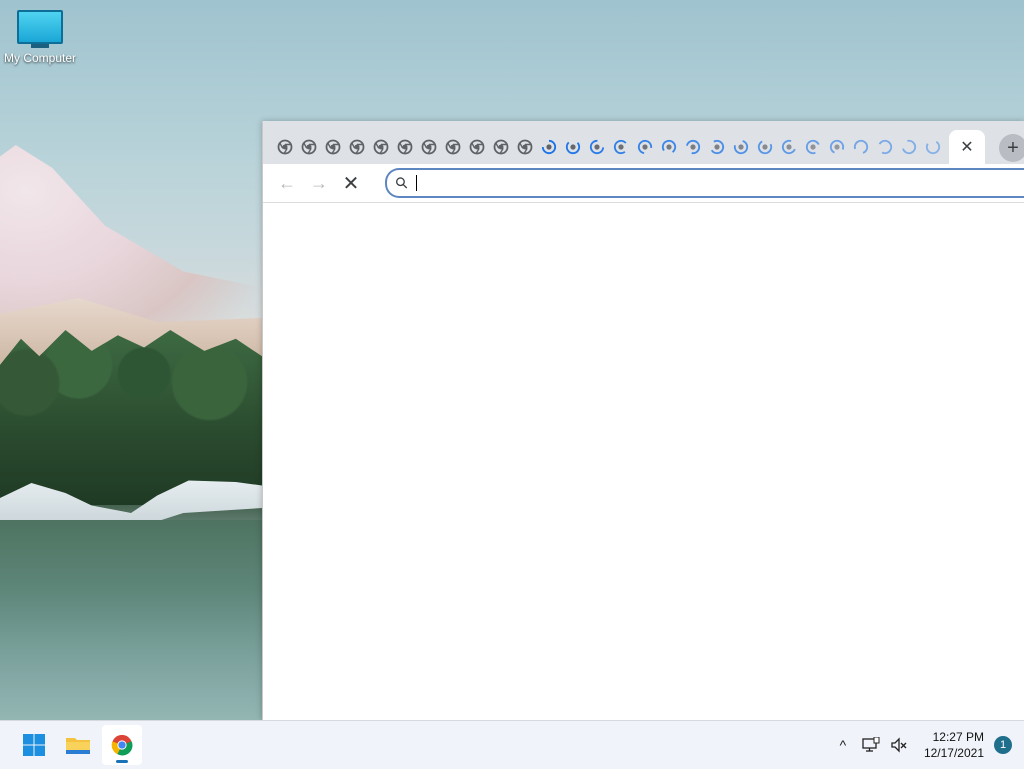 Image resolution: width=1024 pixels, height=769 pixels. I want to click on clock: 12:27 PM 12/17/2021, so click(954, 745).